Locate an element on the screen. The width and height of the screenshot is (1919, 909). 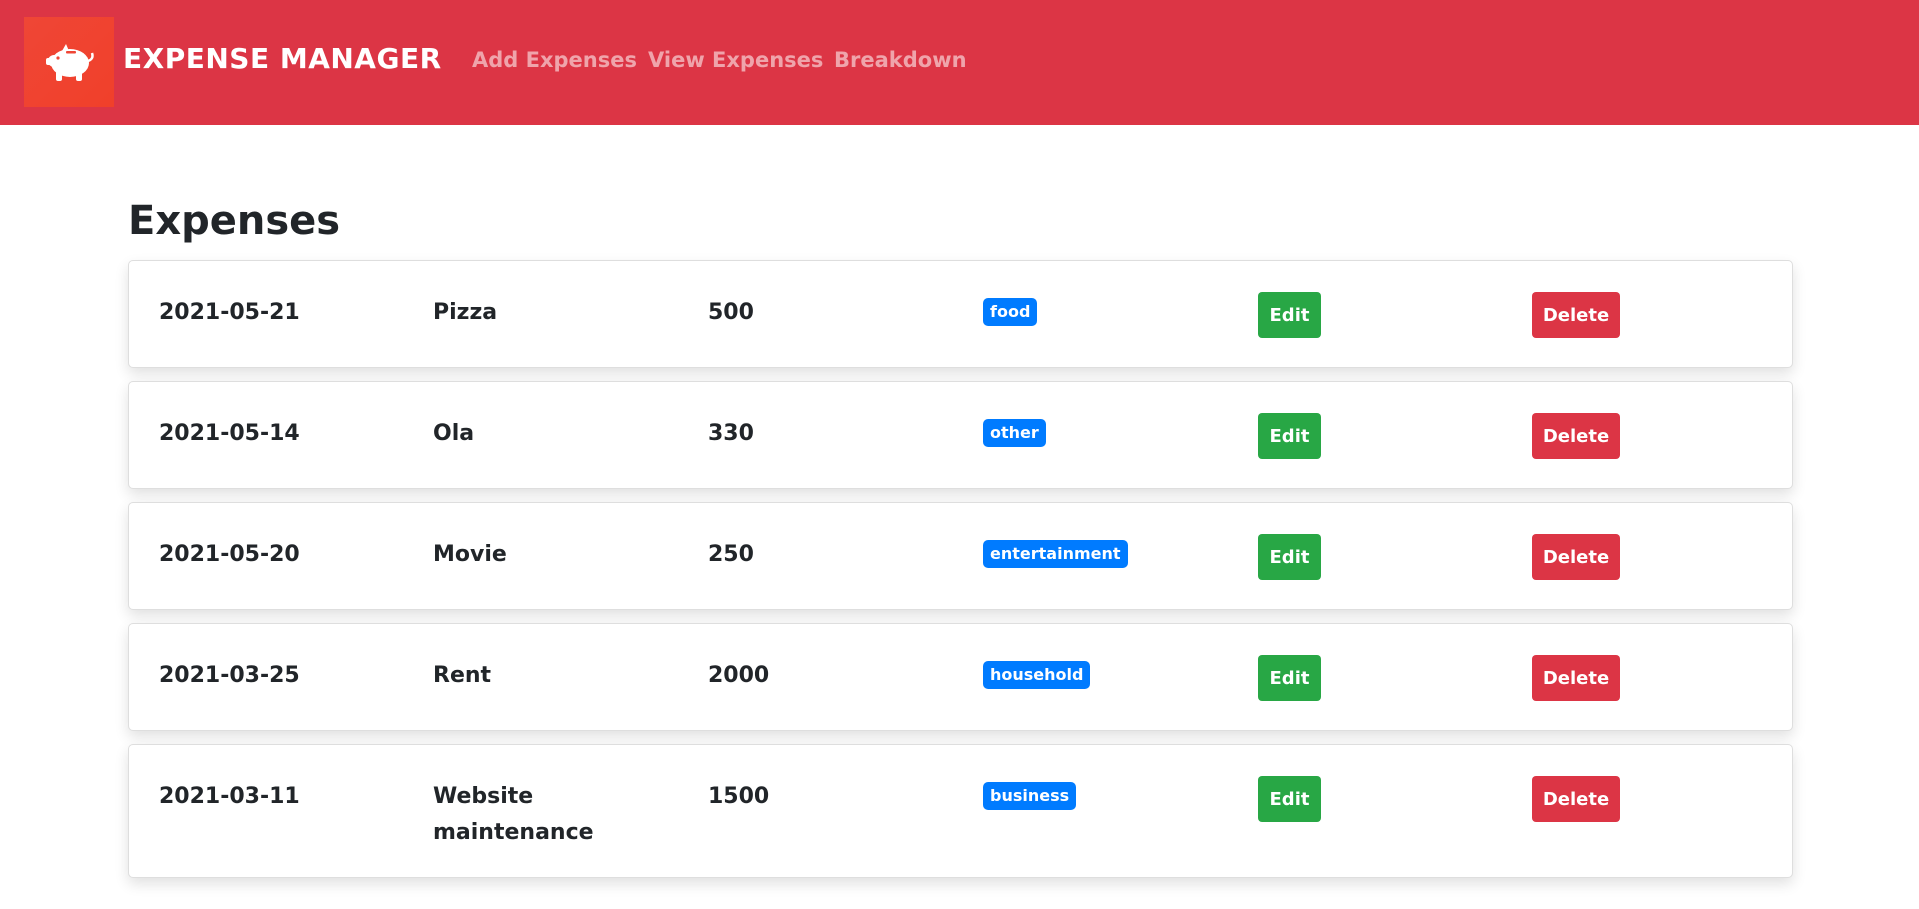
brand-title: EXPENSE MANAGER is located at coordinates (282, 58).